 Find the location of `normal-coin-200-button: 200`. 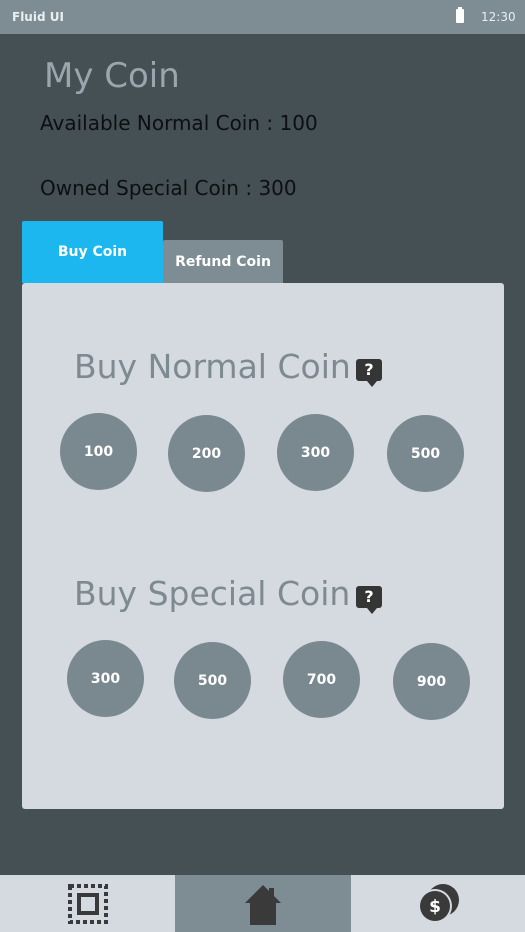

normal-coin-200-button: 200 is located at coordinates (206, 453).